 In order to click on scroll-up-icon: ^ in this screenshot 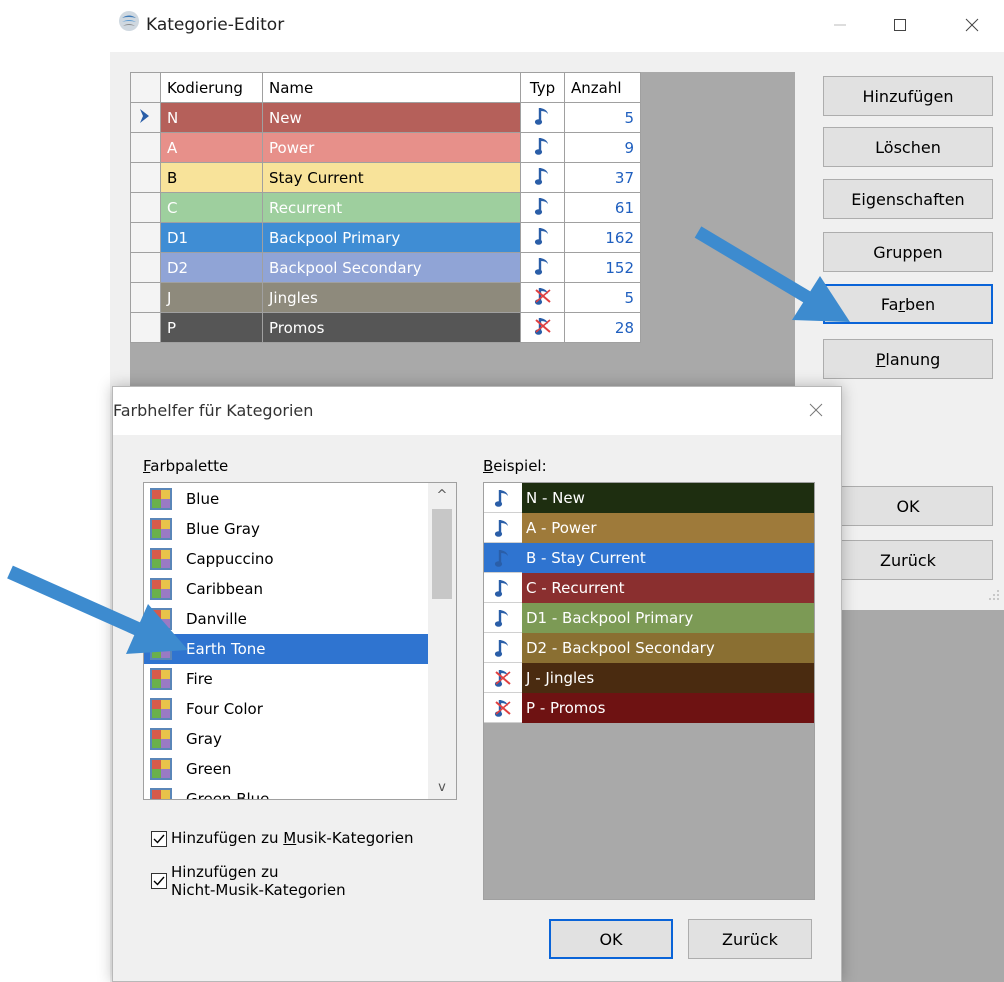, I will do `click(442, 495)`.